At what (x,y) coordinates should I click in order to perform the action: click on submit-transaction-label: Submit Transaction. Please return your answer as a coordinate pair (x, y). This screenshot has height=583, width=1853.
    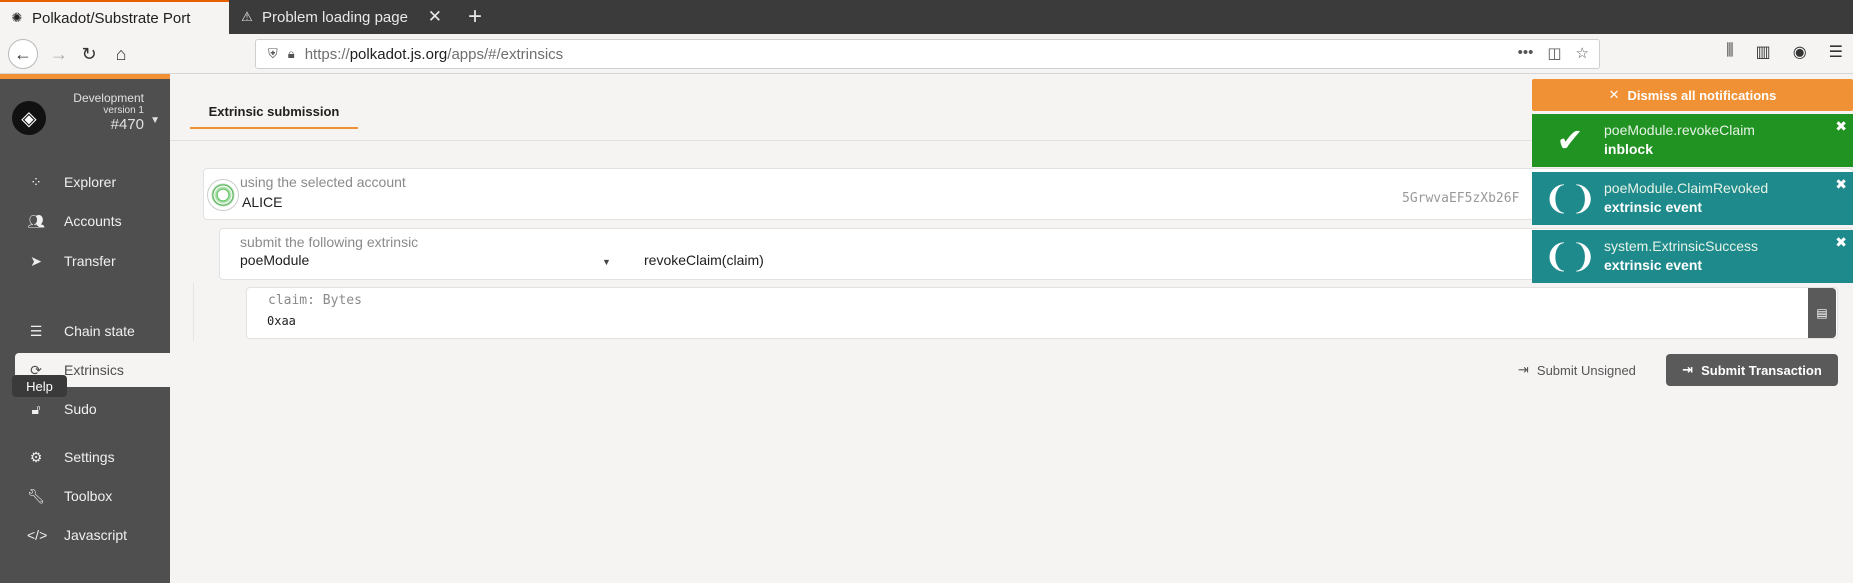
    Looking at the image, I should click on (1761, 370).